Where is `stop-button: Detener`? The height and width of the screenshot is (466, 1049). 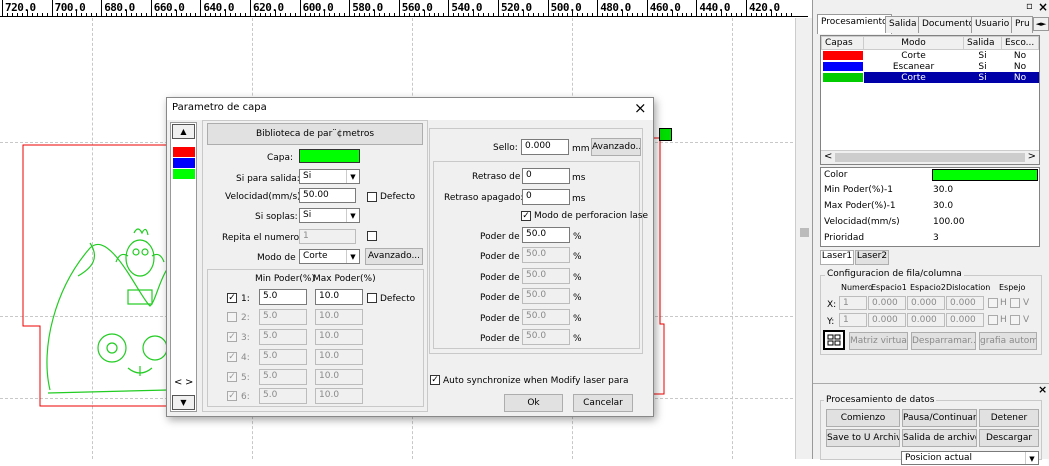 stop-button: Detener is located at coordinates (1009, 418).